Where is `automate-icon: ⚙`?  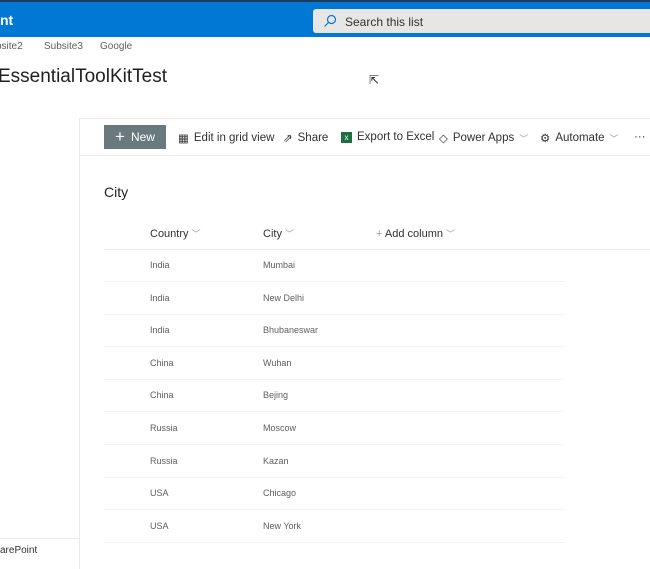
automate-icon: ⚙ is located at coordinates (545, 139).